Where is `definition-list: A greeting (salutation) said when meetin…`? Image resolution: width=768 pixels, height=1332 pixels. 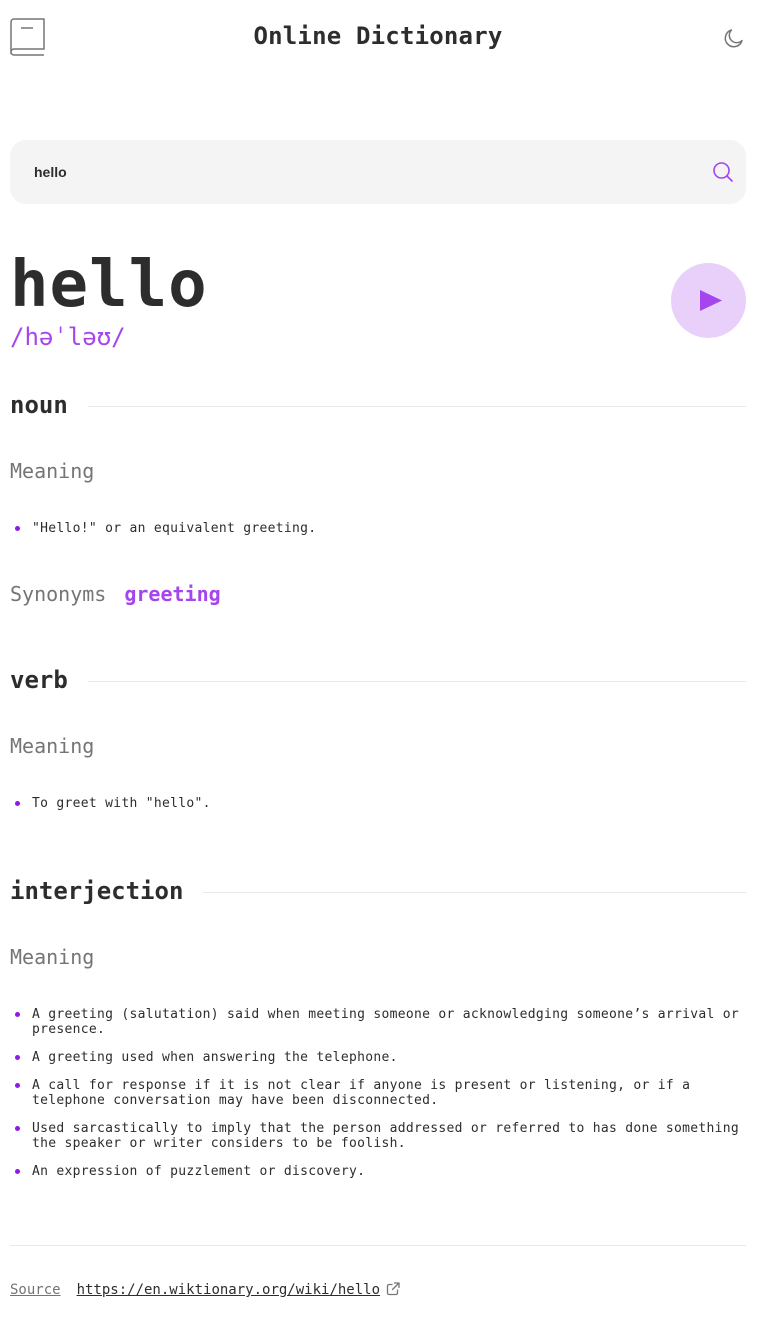 definition-list: A greeting (salutation) said when meetin… is located at coordinates (378, 1099).